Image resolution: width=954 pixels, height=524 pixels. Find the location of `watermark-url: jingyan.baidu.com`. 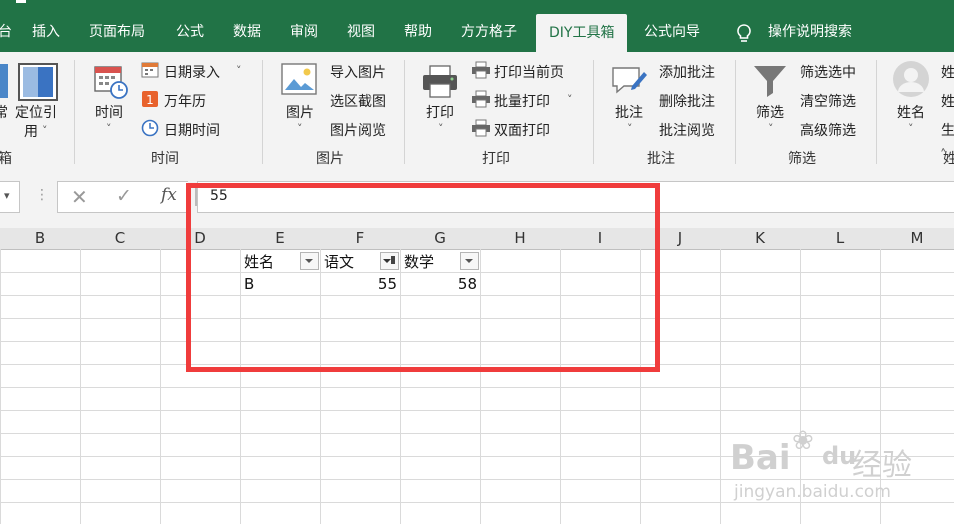

watermark-url: jingyan.baidu.com is located at coordinates (812, 492).